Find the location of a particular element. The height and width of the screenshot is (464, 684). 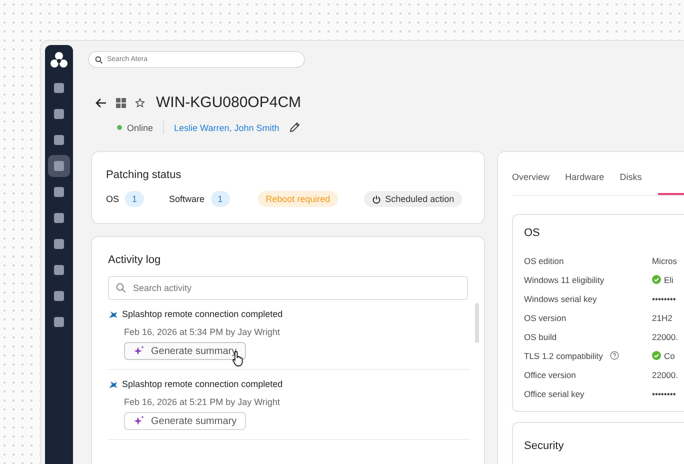

star-icon is located at coordinates (140, 103).